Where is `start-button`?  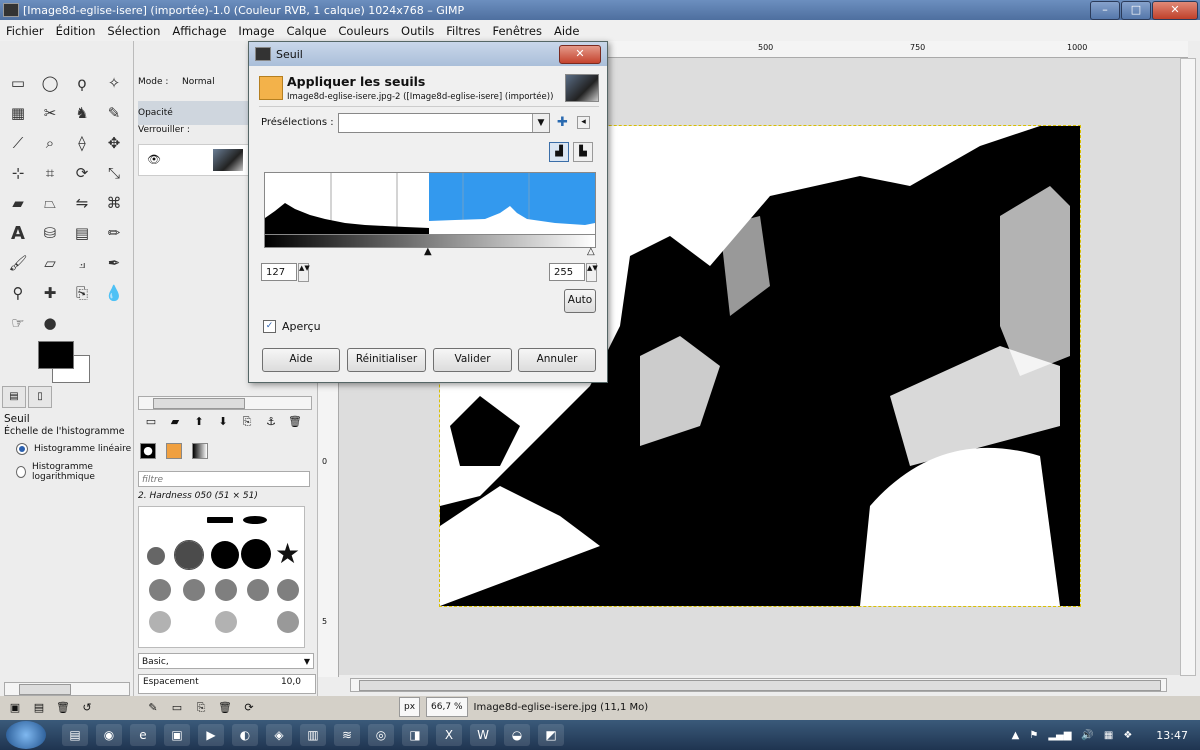 start-button is located at coordinates (26, 735).